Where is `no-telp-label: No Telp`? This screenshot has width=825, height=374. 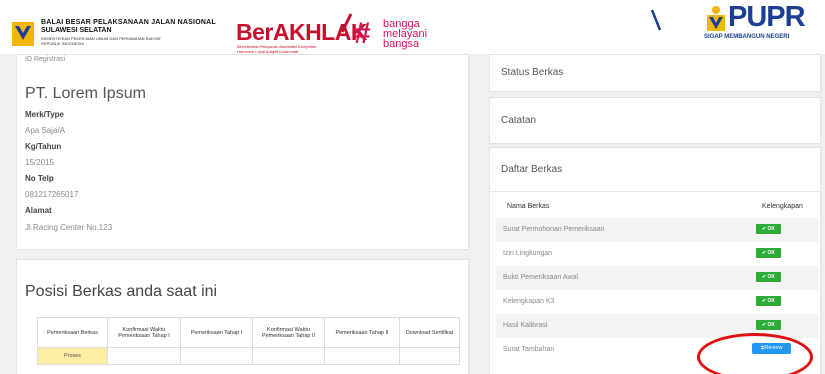 no-telp-label: No Telp is located at coordinates (39, 178).